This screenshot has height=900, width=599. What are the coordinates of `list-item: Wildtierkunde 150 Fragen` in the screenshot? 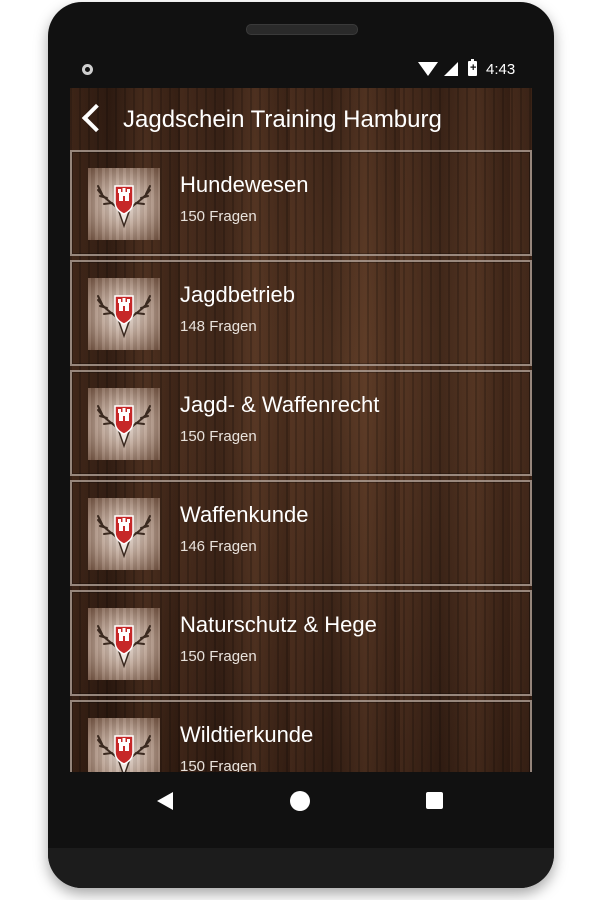 It's located at (301, 736).